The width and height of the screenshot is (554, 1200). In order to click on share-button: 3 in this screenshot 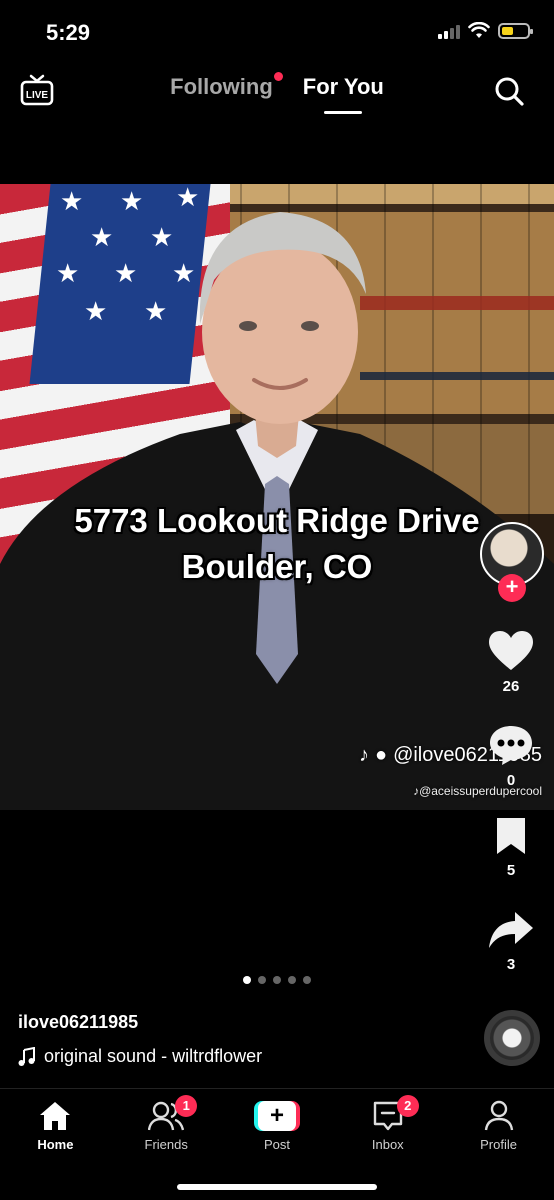, I will do `click(511, 941)`.